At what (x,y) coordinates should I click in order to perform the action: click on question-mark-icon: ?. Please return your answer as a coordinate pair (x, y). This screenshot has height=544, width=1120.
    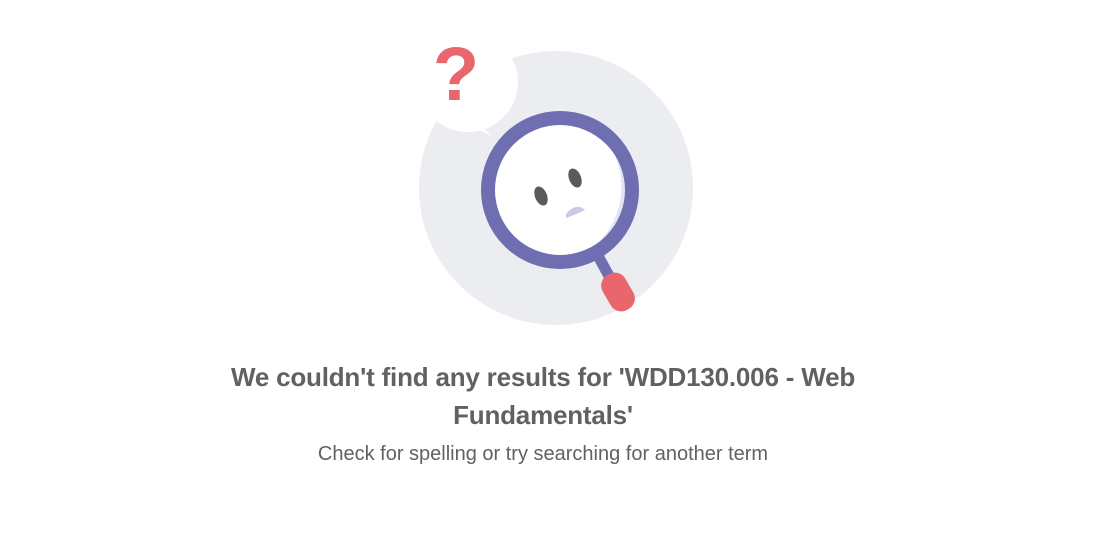
    Looking at the image, I should click on (456, 74).